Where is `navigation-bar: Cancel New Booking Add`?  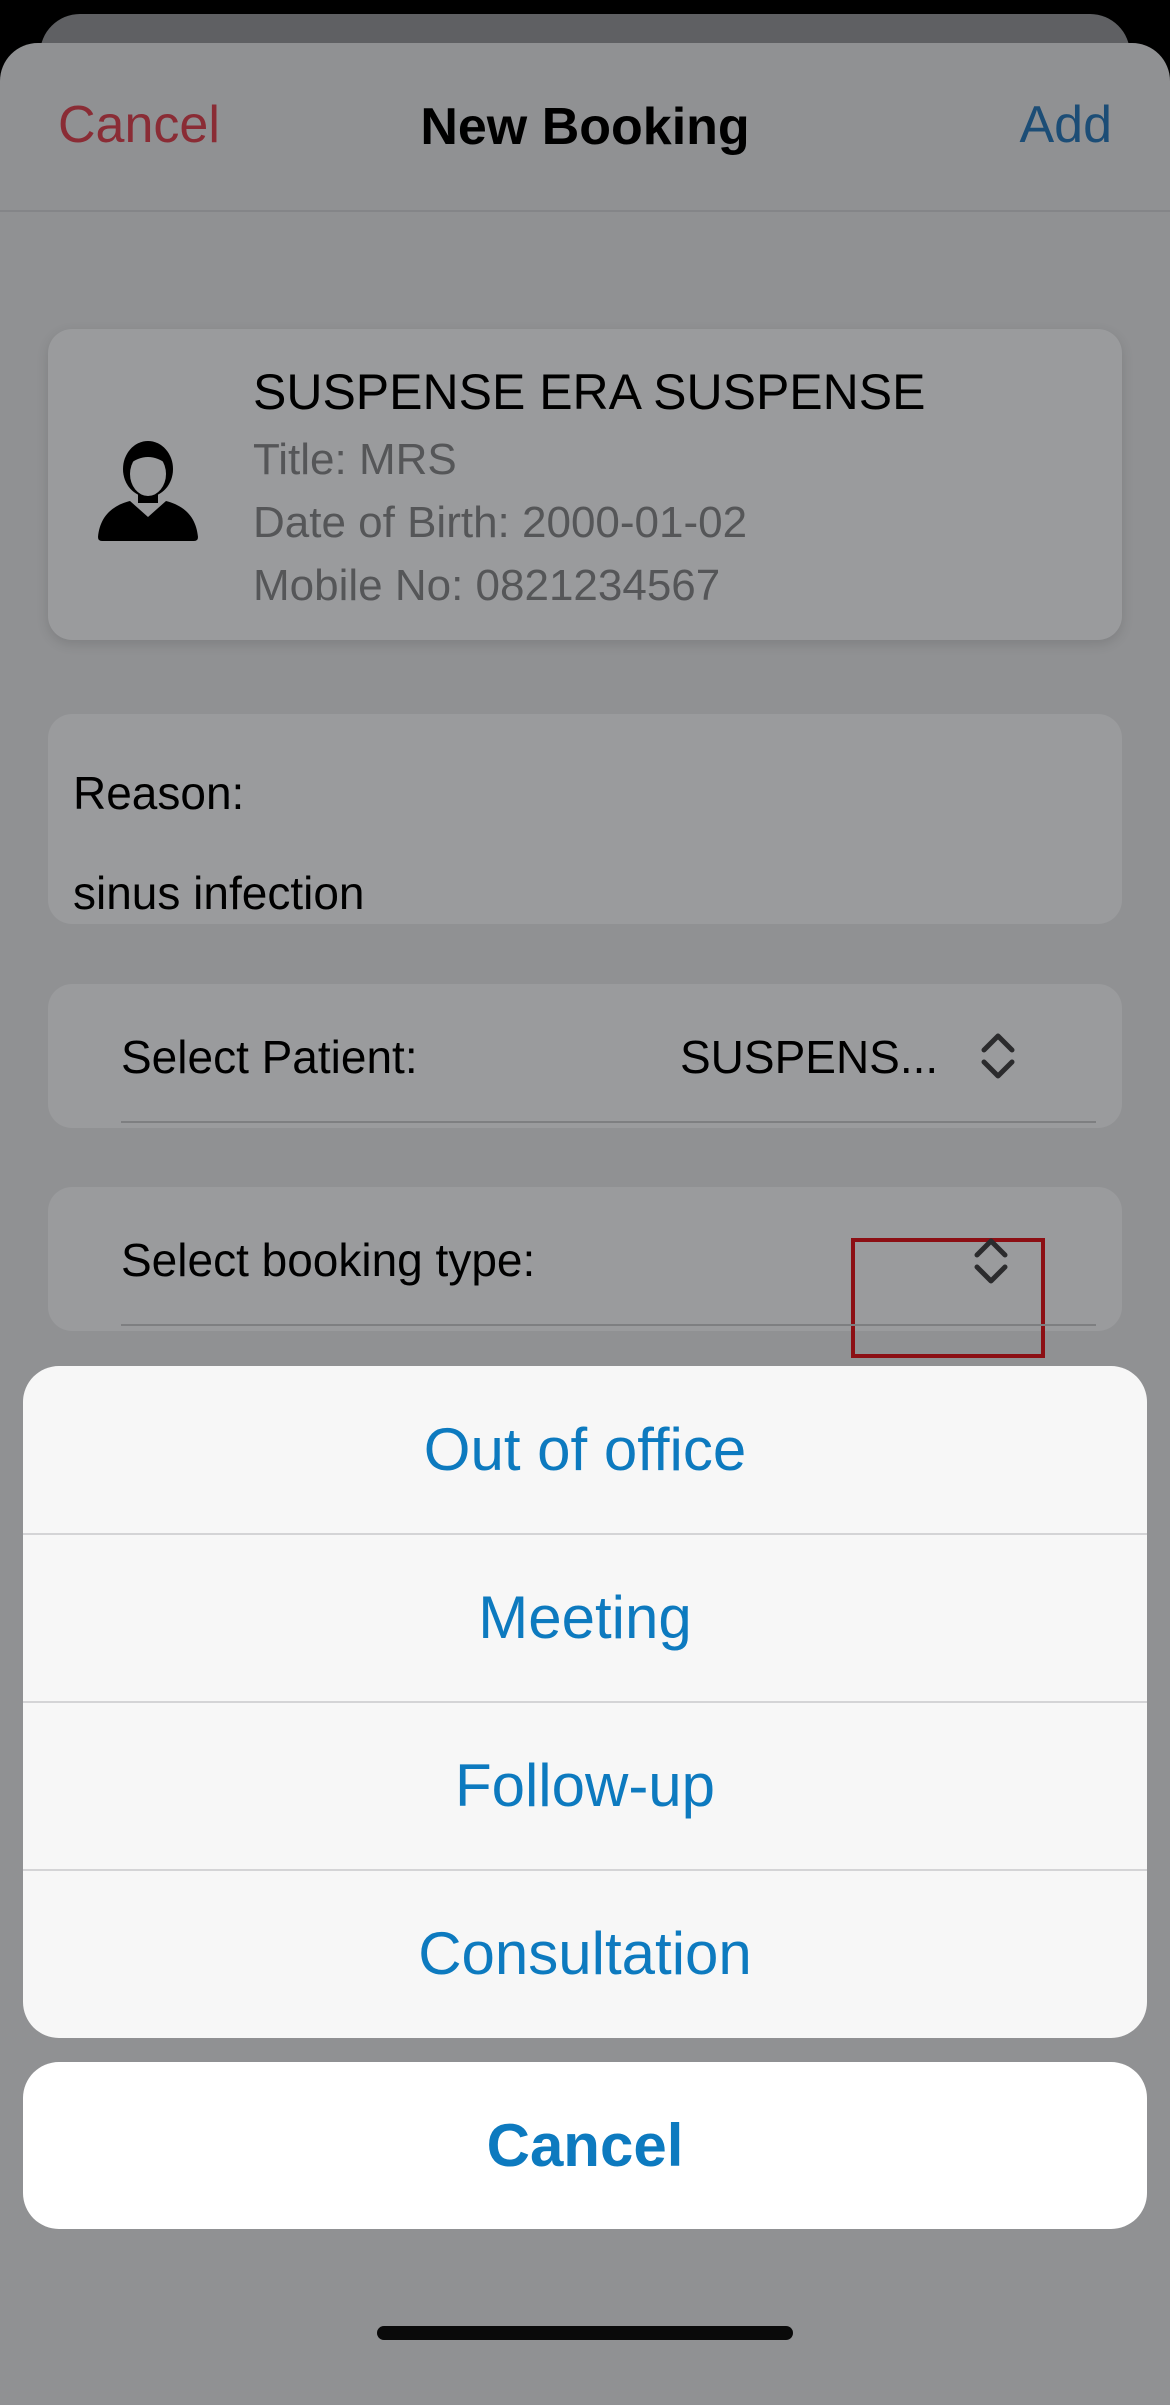 navigation-bar: Cancel New Booking Add is located at coordinates (585, 127).